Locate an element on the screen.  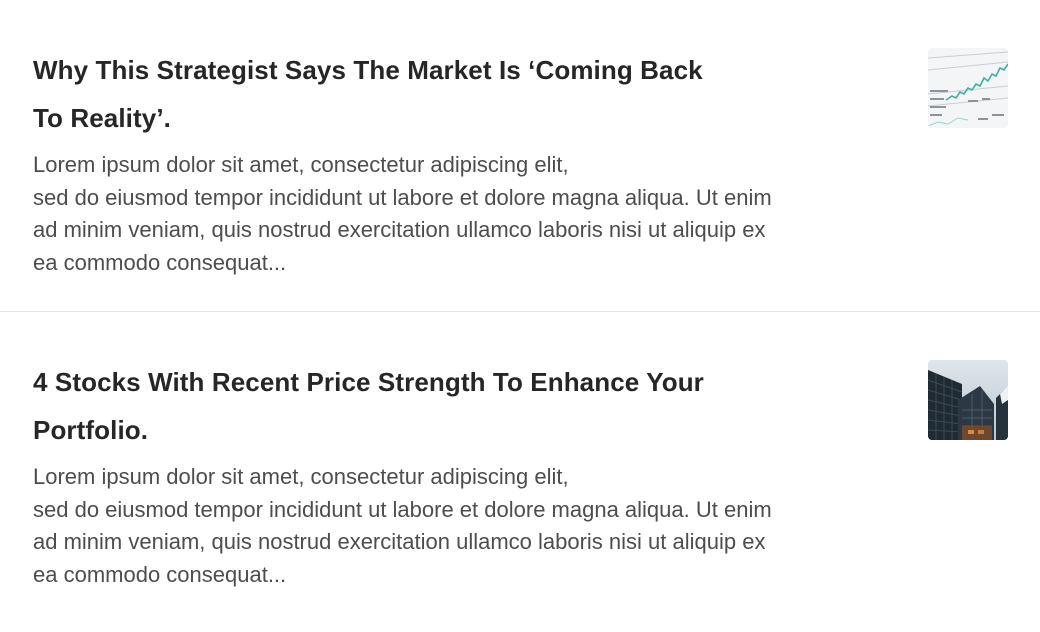
stock-chart-thumbnail is located at coordinates (968, 88).